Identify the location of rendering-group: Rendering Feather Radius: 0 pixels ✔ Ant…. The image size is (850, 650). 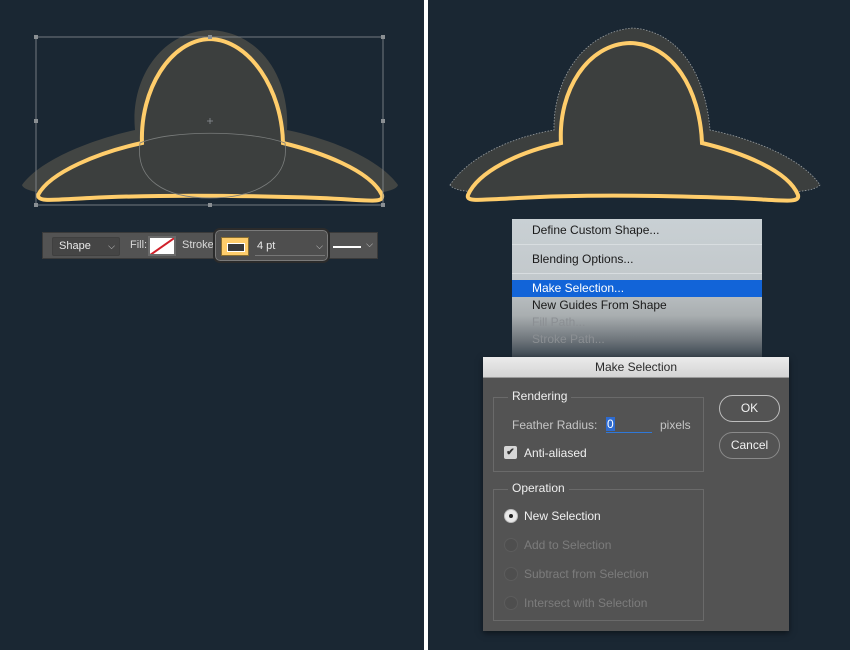
(598, 430).